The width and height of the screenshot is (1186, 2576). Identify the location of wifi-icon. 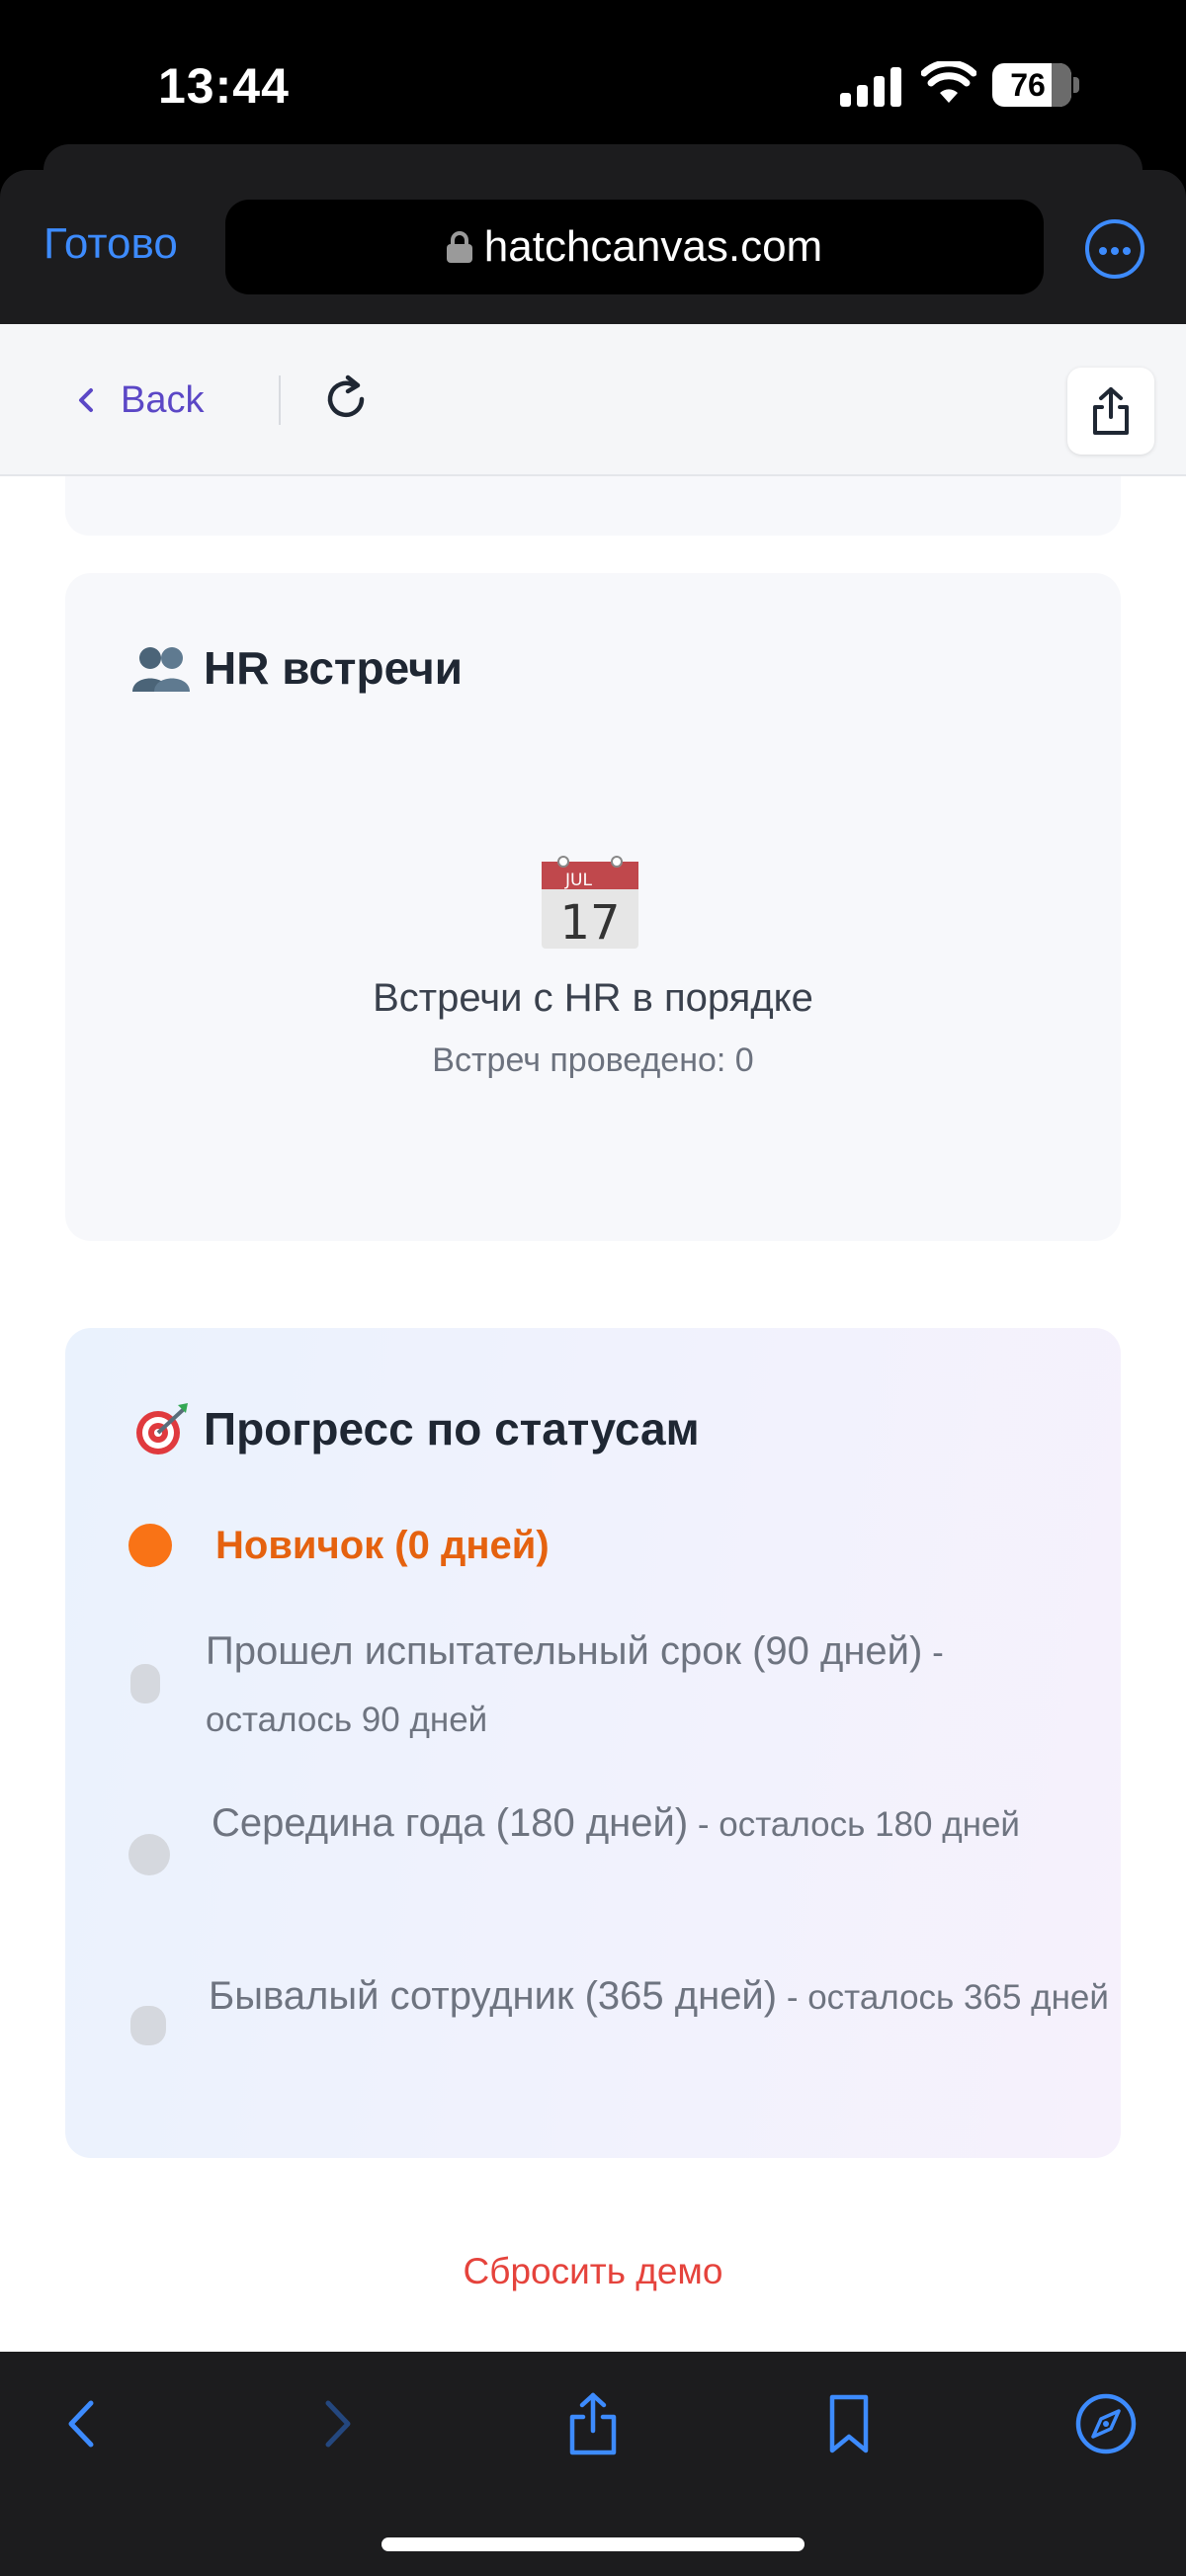
(948, 82).